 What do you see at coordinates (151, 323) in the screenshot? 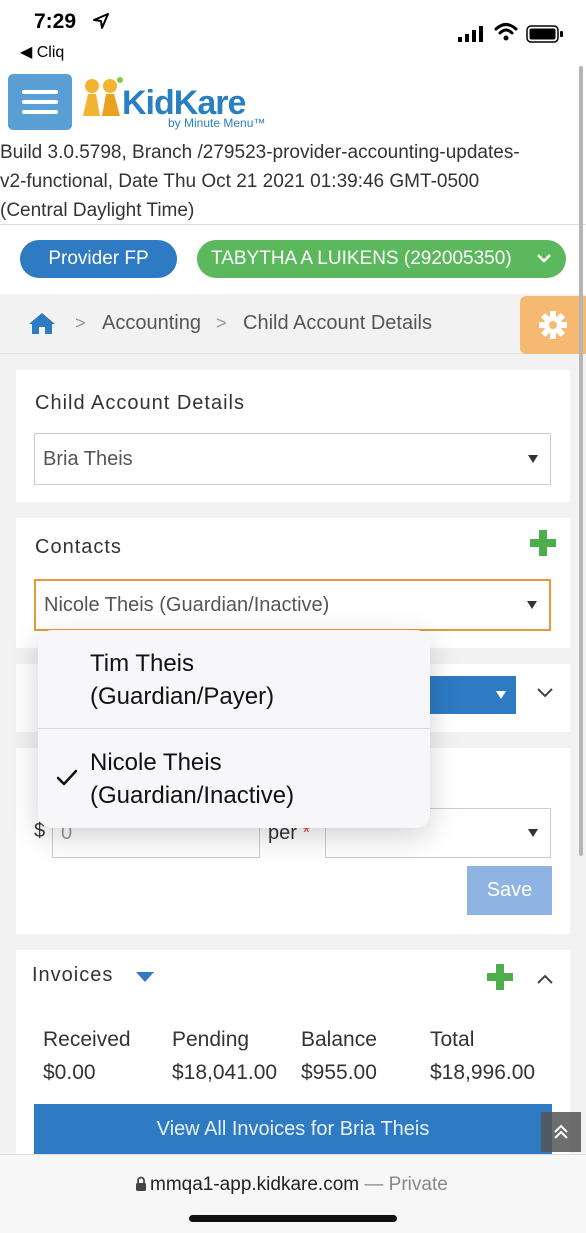
I see `breadcrumb-accounting: Accounting` at bounding box center [151, 323].